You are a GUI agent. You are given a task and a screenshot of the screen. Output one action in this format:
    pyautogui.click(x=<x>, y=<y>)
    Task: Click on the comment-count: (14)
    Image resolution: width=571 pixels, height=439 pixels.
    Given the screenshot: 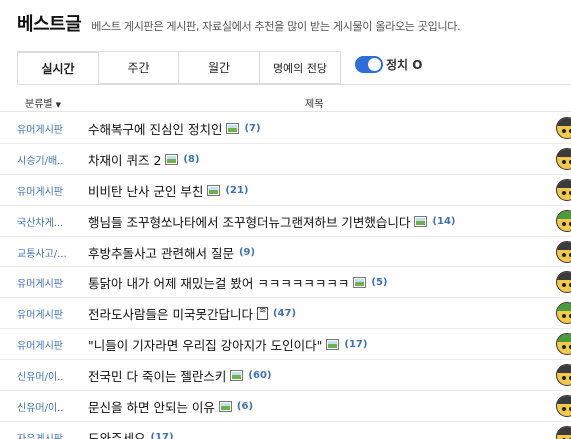 What is the action you would take?
    pyautogui.click(x=444, y=221)
    